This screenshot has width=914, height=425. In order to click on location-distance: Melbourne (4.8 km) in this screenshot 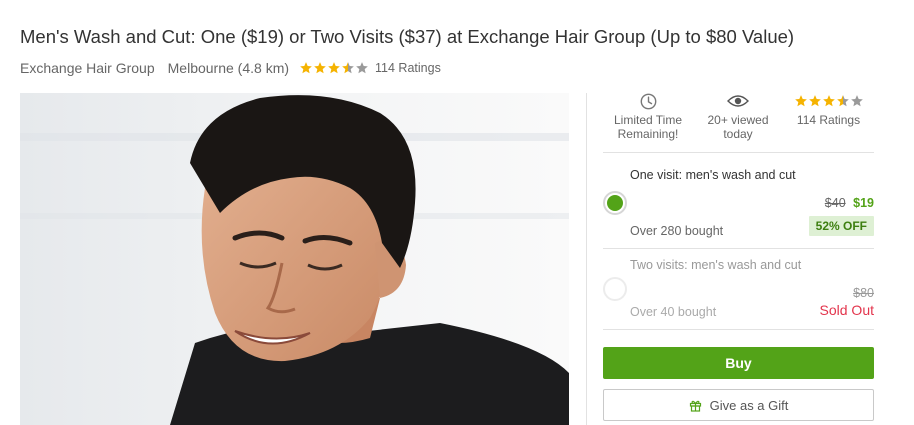, I will do `click(228, 68)`.